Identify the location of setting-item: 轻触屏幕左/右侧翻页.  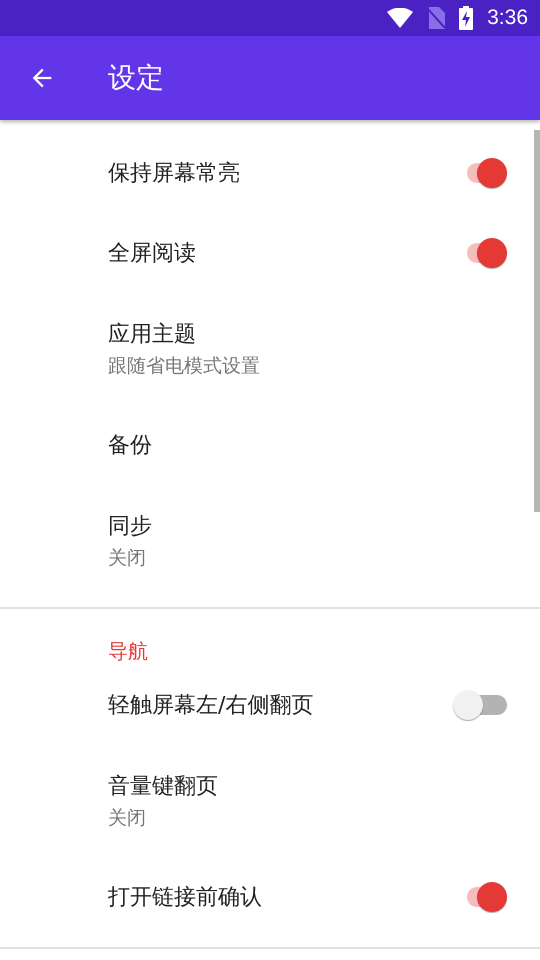
(266, 705).